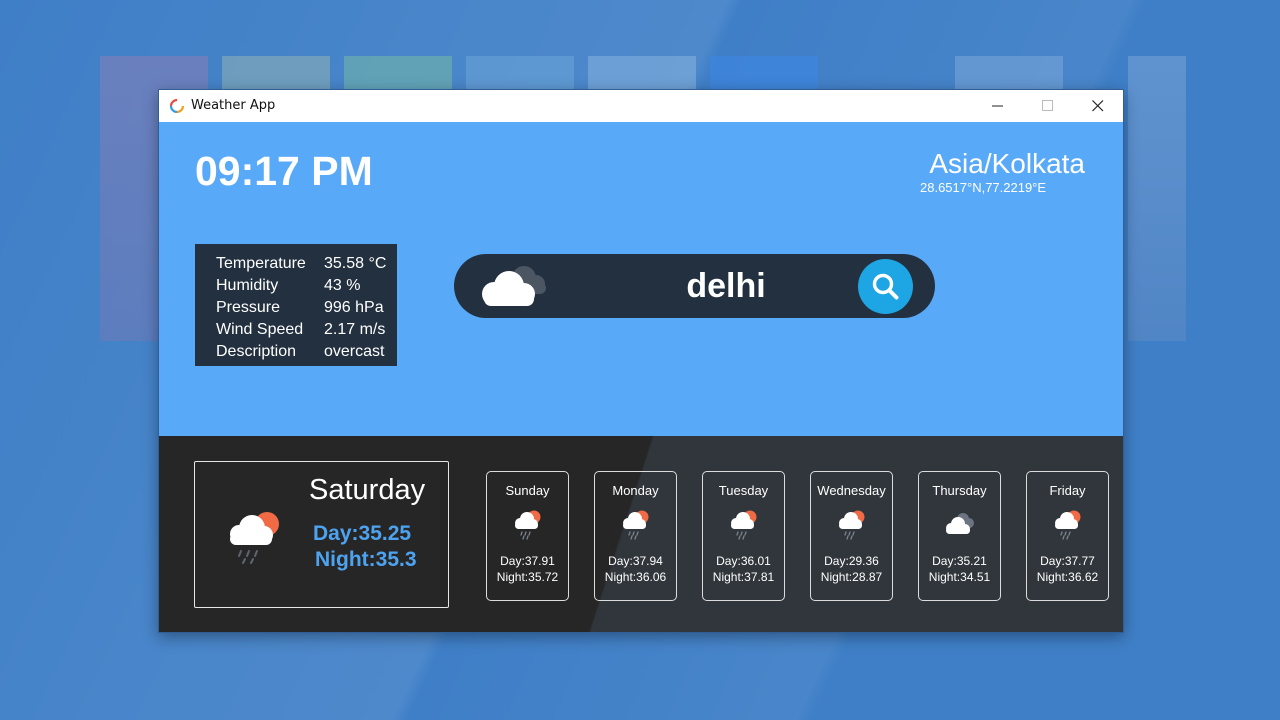 This screenshot has width=1280, height=720. What do you see at coordinates (362, 533) in the screenshot?
I see `today-day-temperature: Day:35.25` at bounding box center [362, 533].